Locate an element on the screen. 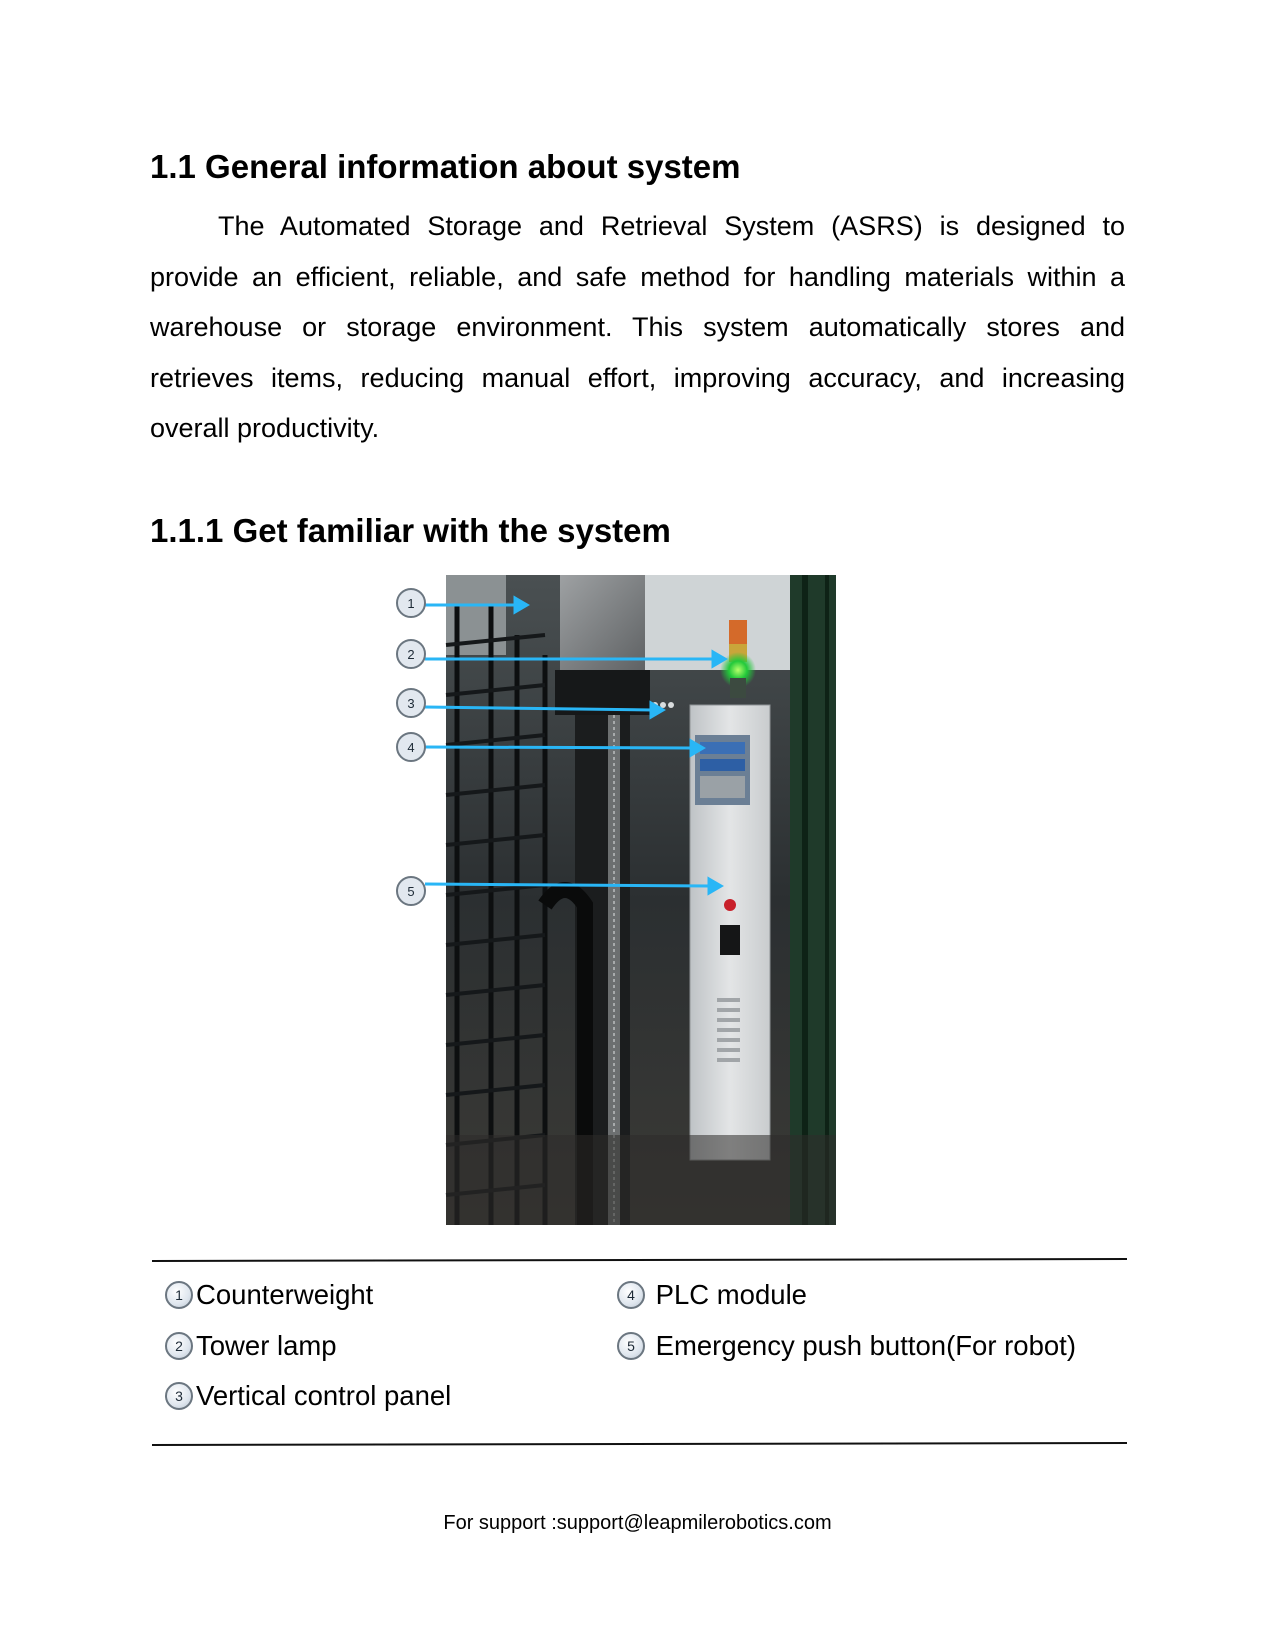 This screenshot has height=1650, width=1275. callout-1: 1 is located at coordinates (411, 603).